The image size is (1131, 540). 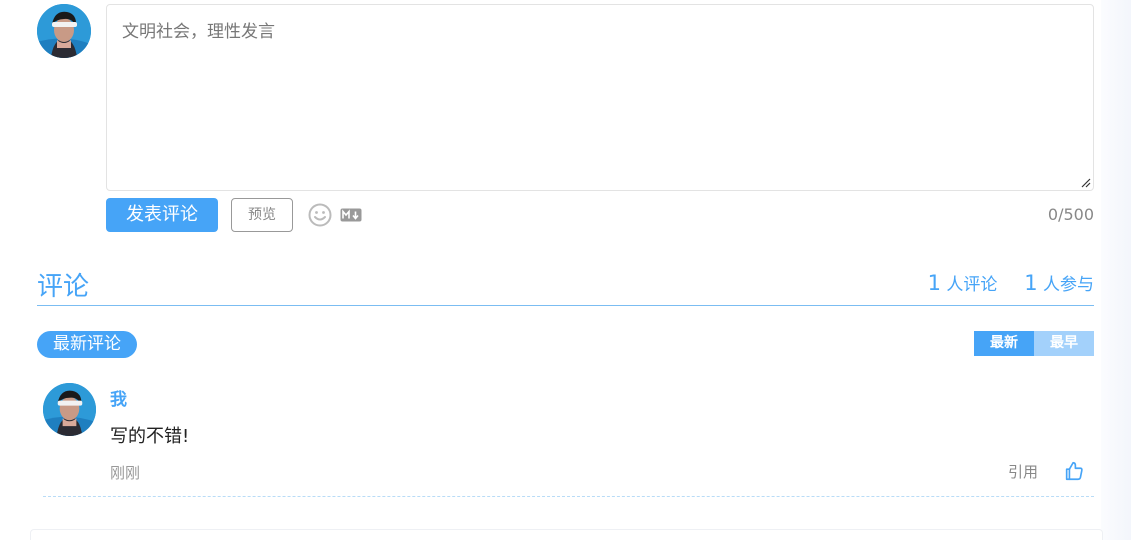 What do you see at coordinates (1004, 343) in the screenshot?
I see `sort-newest-button: 最新` at bounding box center [1004, 343].